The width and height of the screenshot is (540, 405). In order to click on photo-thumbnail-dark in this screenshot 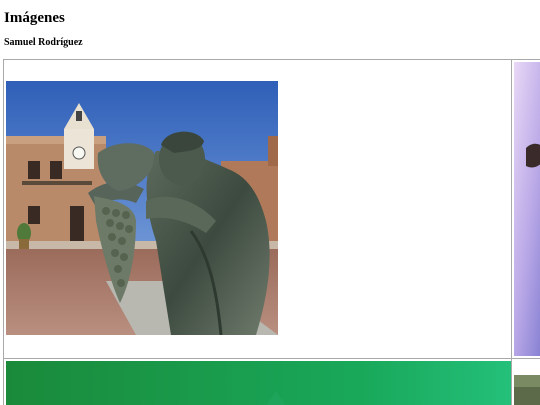, I will do `click(527, 390)`.